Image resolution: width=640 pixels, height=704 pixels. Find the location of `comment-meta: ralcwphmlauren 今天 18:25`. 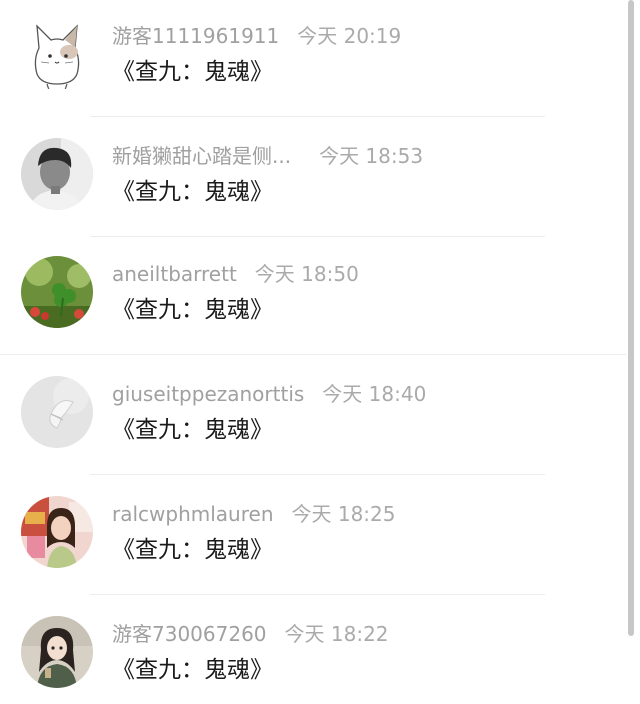

comment-meta: ralcwphmlauren 今天 18:25 is located at coordinates (254, 514).